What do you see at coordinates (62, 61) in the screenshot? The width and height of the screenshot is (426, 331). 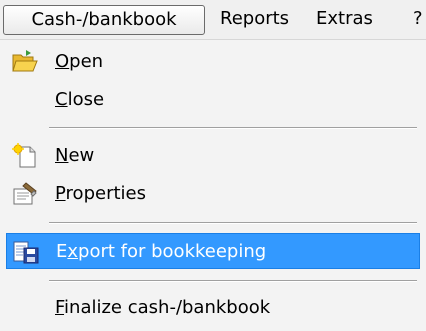 I see `mnemonic: O` at bounding box center [62, 61].